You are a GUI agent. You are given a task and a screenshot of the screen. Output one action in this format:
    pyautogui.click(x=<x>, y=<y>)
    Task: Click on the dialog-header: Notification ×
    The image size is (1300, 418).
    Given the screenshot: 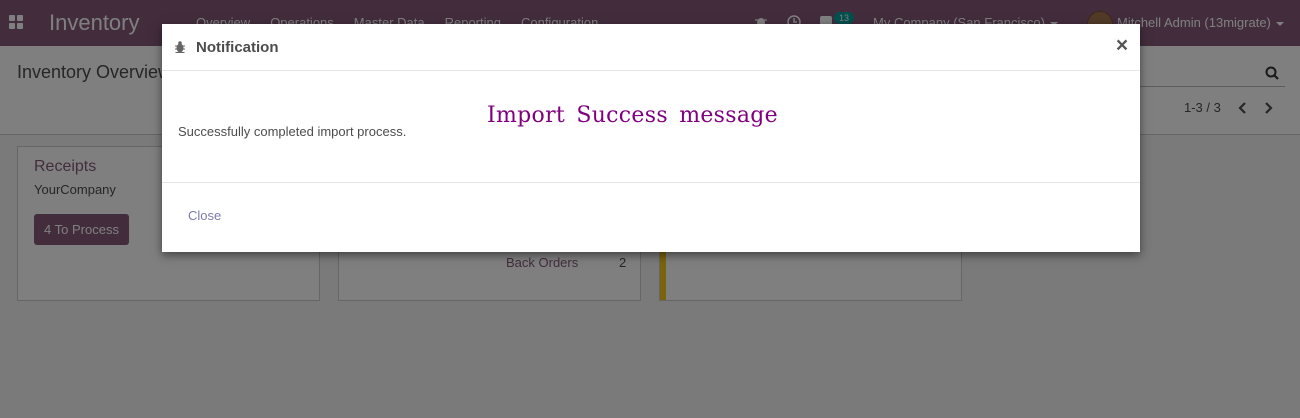 What is the action you would take?
    pyautogui.click(x=651, y=47)
    